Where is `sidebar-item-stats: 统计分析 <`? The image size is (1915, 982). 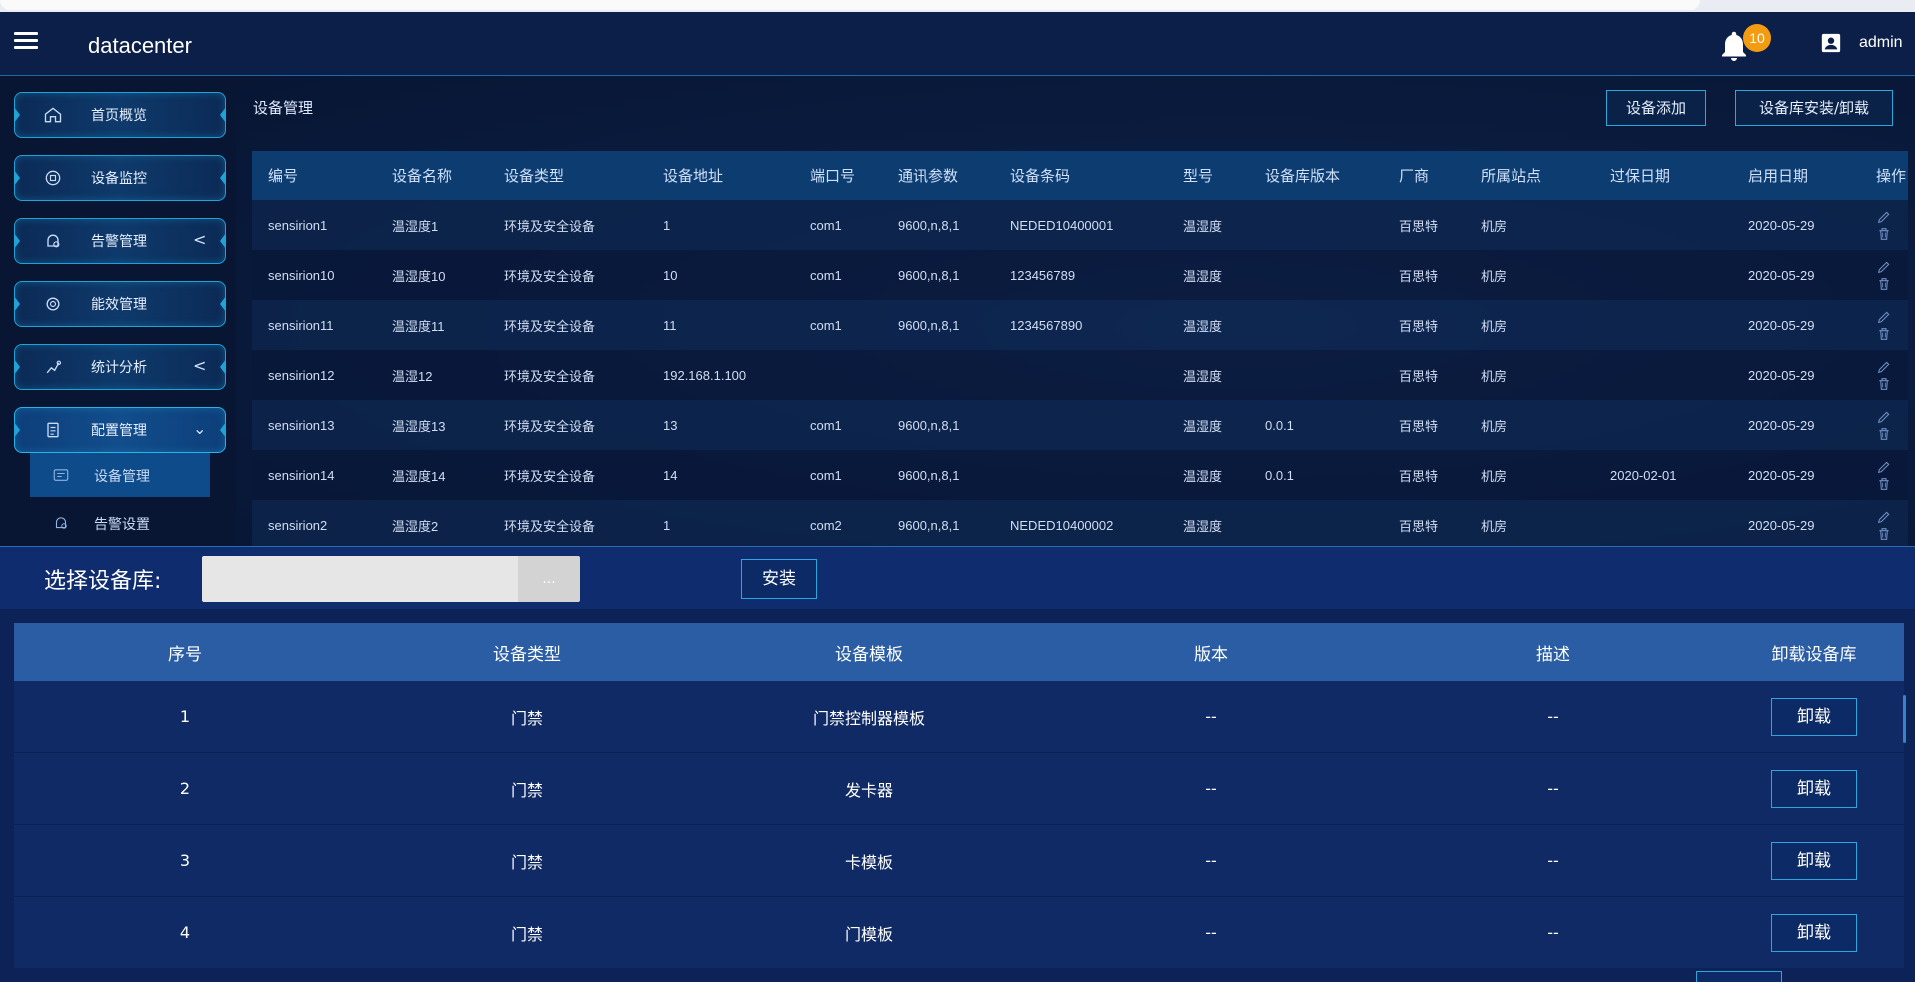 sidebar-item-stats: 统计分析 < is located at coordinates (120, 367).